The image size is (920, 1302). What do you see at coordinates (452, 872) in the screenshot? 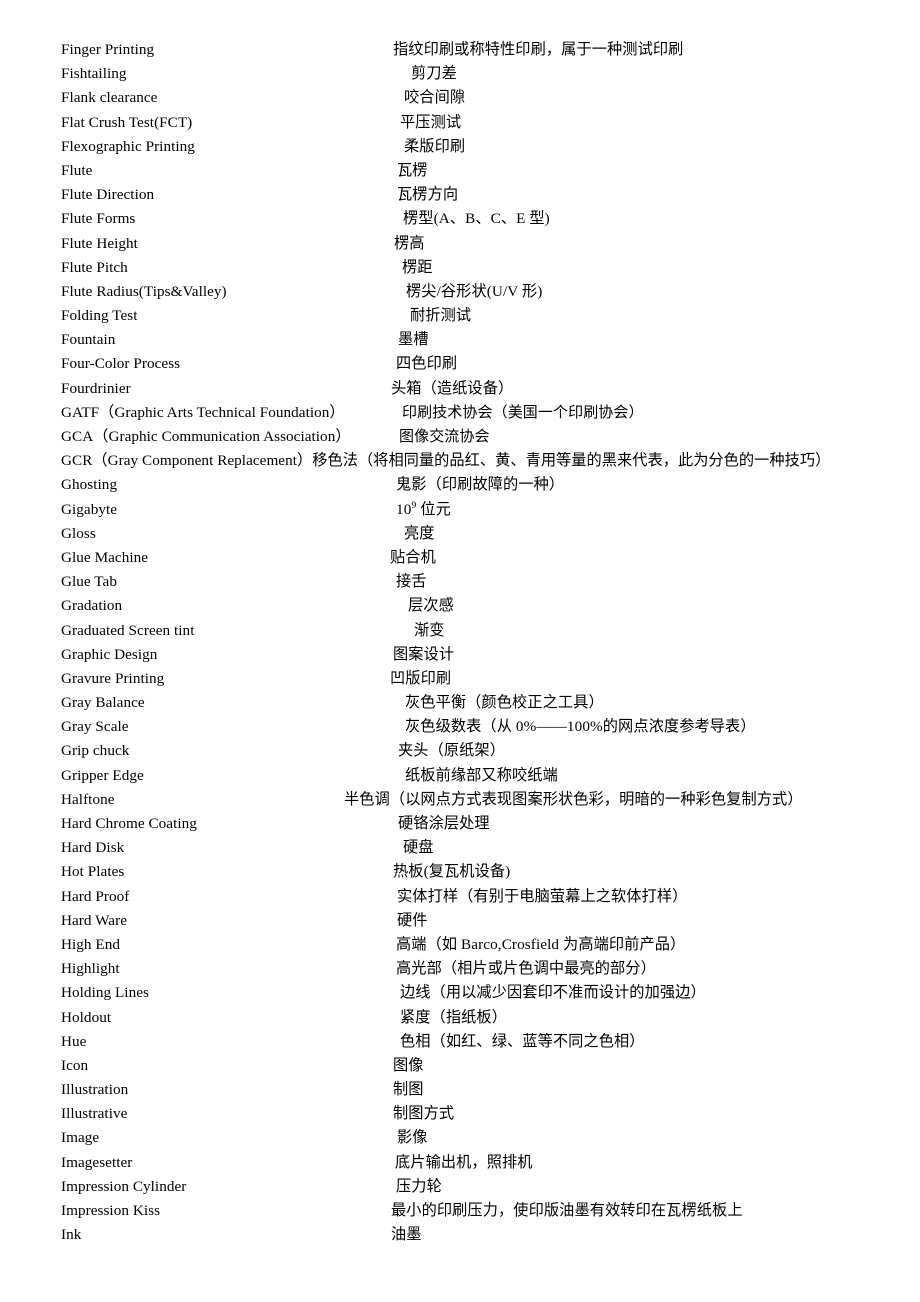
I see `glossary-definition: 热板(复瓦机设备)` at bounding box center [452, 872].